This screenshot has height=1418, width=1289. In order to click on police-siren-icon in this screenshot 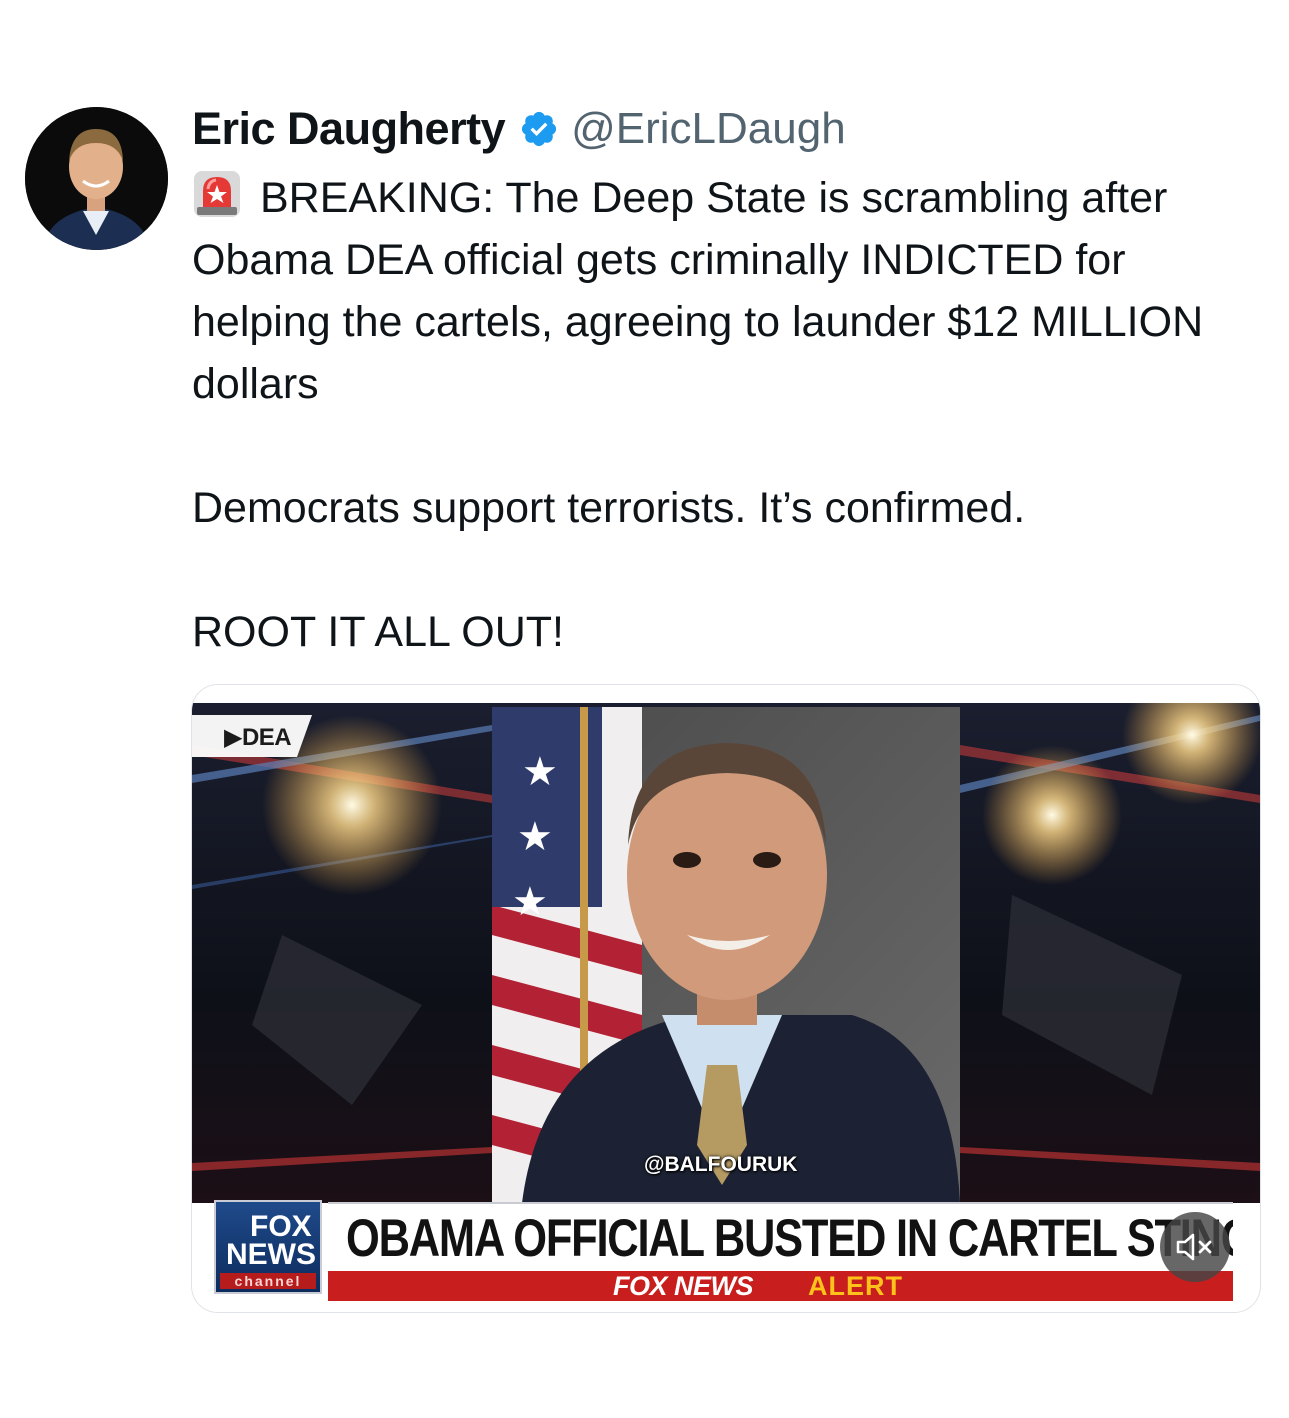, I will do `click(217, 194)`.